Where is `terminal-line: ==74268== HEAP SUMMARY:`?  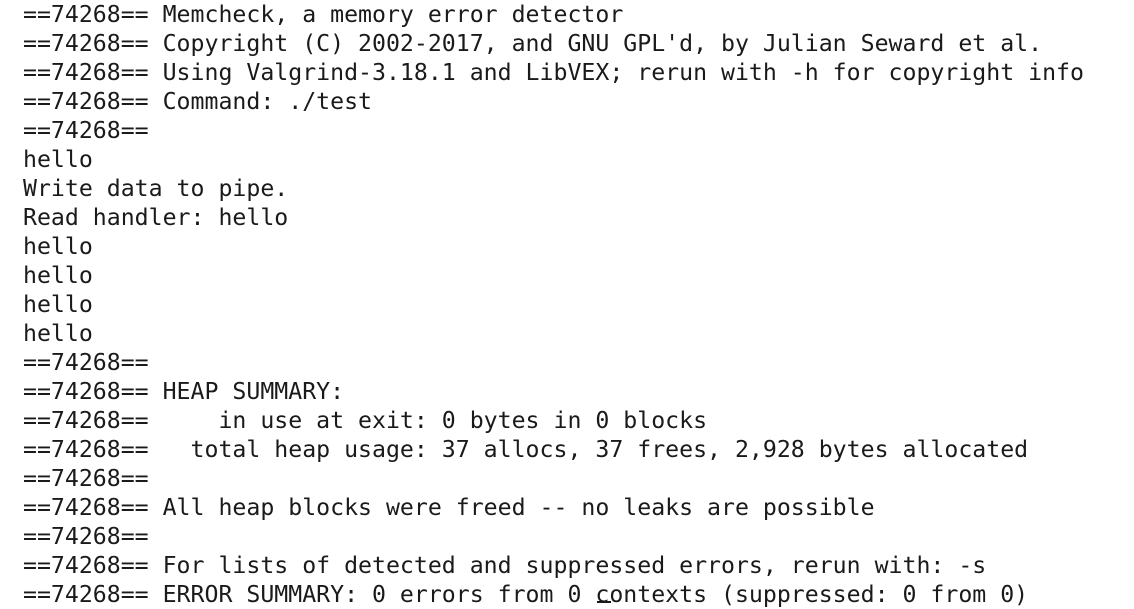
terminal-line: ==74268== HEAP SUMMARY: is located at coordinates (184, 391).